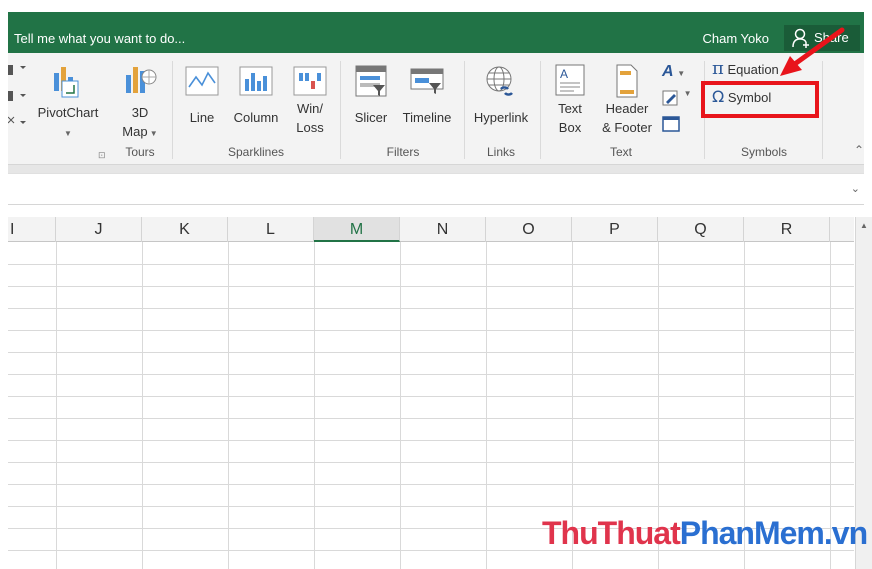  Describe the element at coordinates (501, 117) in the screenshot. I see `hyperlink-label: Hyperlink` at that location.